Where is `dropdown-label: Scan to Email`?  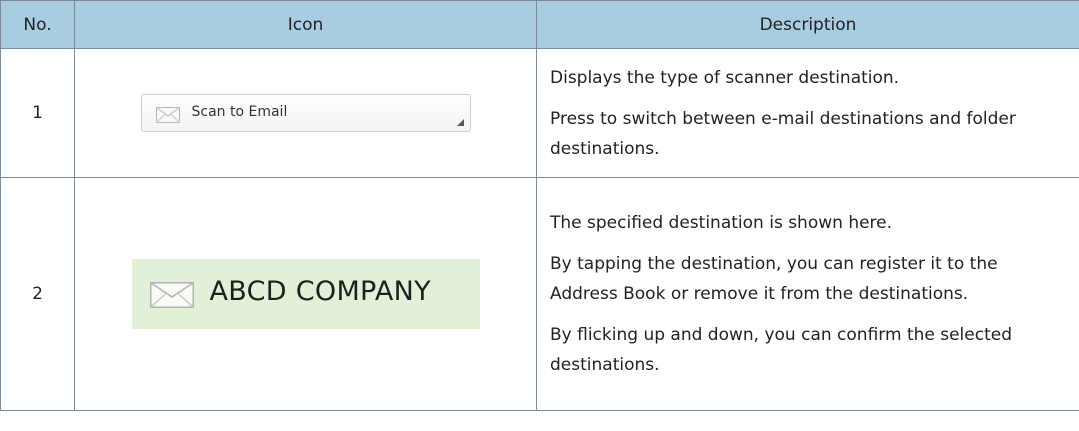
dropdown-label: Scan to Email is located at coordinates (239, 112).